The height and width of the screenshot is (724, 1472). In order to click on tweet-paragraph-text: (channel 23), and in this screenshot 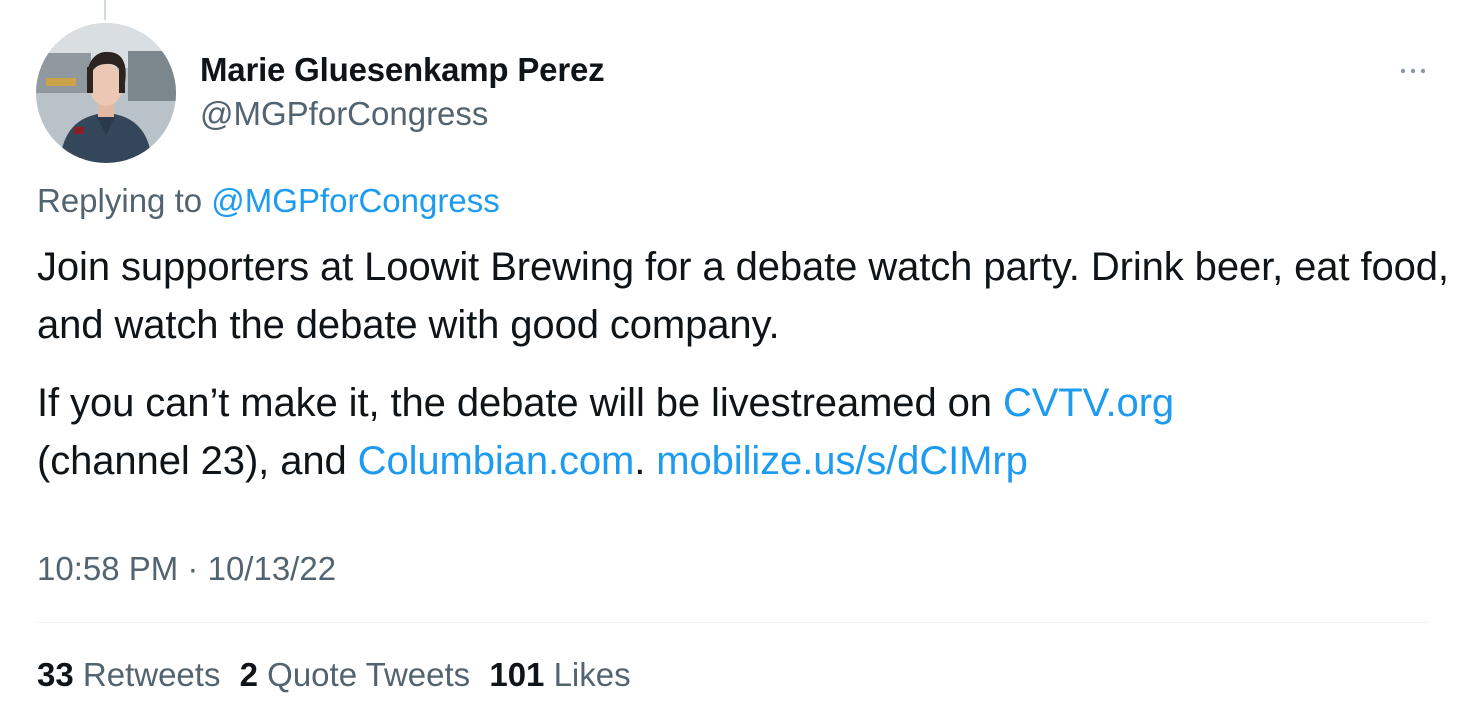, I will do `click(192, 461)`.